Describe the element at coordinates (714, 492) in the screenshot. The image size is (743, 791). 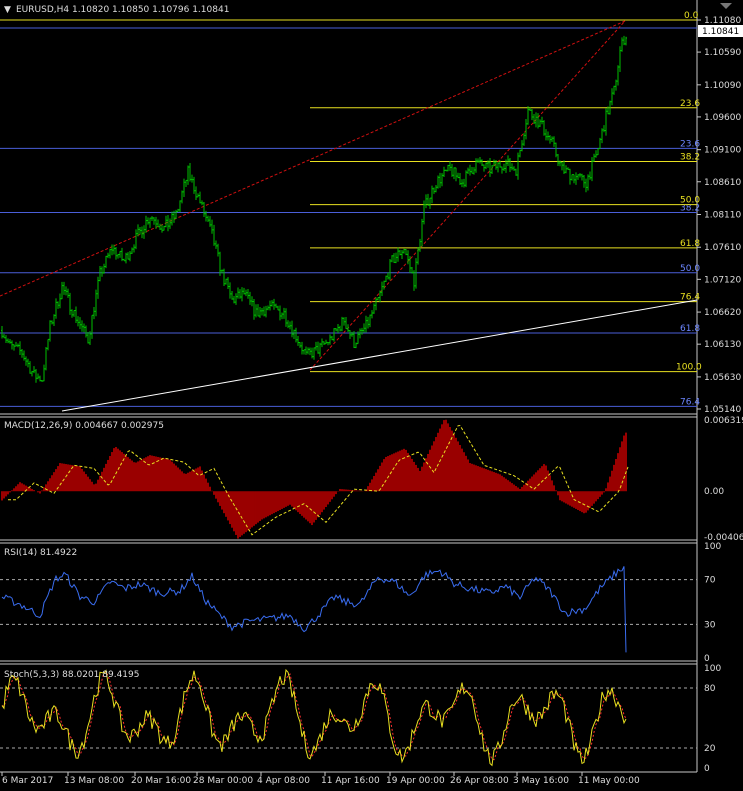
I see `macd-tick-label: 0.00` at that location.